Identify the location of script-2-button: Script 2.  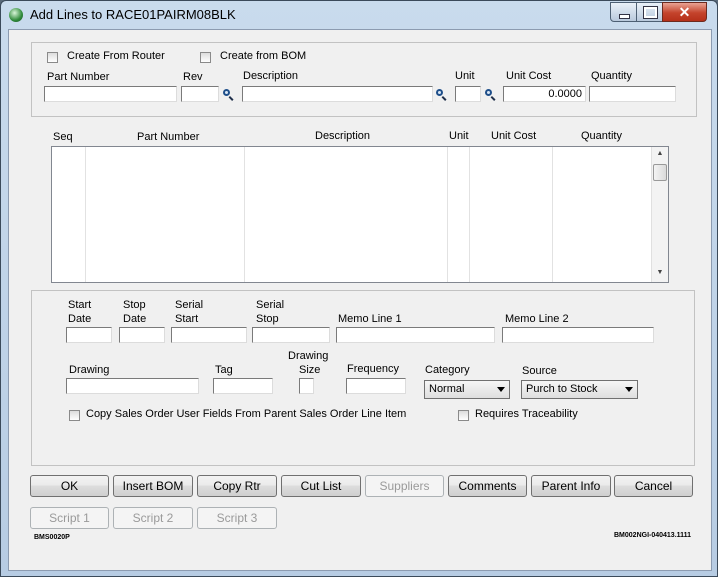
(153, 518).